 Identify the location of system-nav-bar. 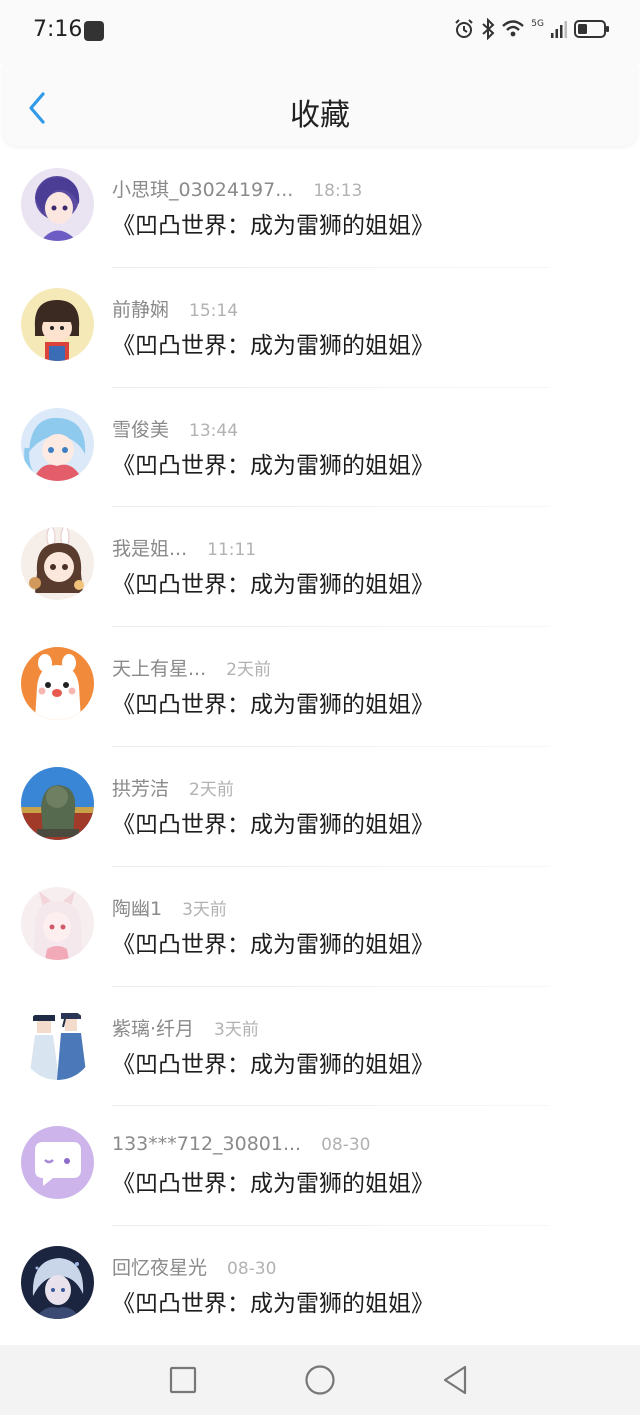
(320, 1380).